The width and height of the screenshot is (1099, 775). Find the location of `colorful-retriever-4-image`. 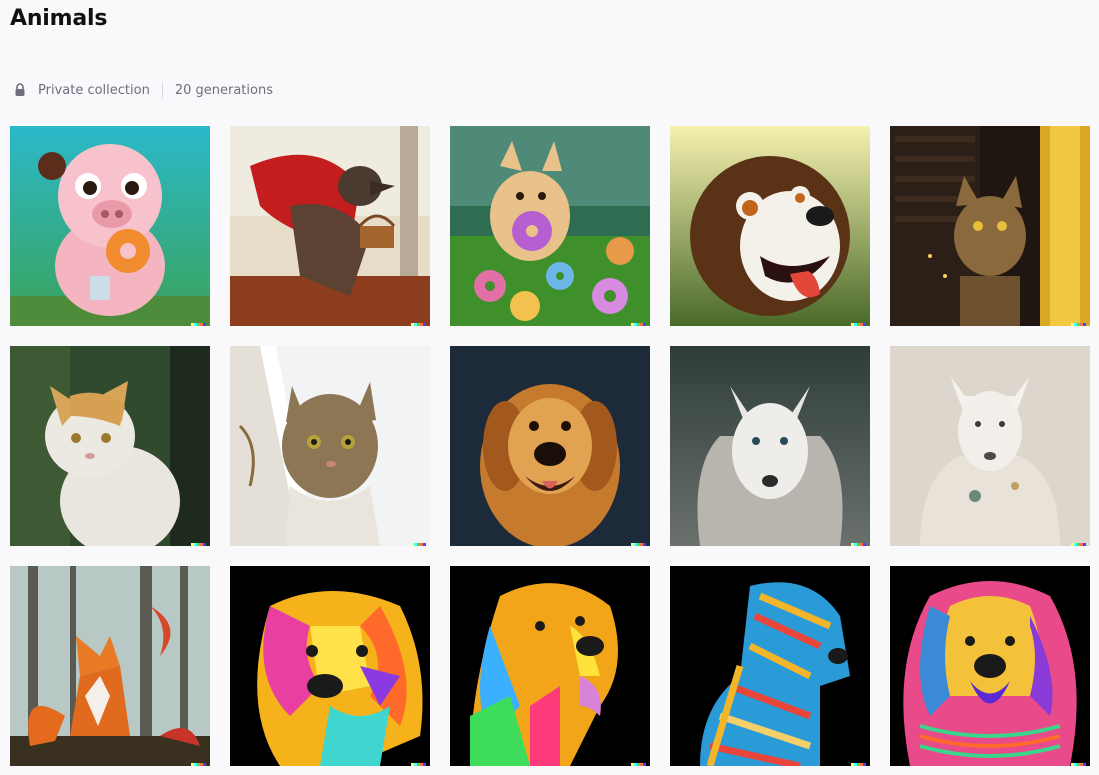

colorful-retriever-4-image is located at coordinates (990, 666).